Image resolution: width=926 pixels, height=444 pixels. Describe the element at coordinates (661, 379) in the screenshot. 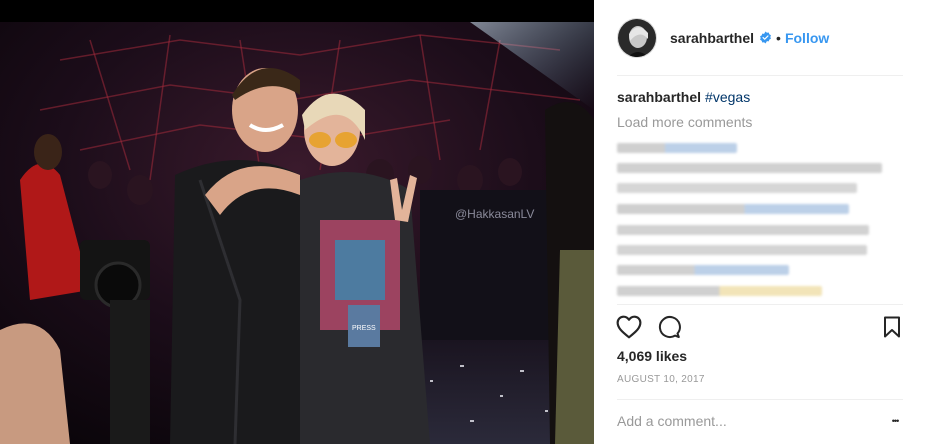

I see `post-date: AUGUST 10, 2017` at that location.